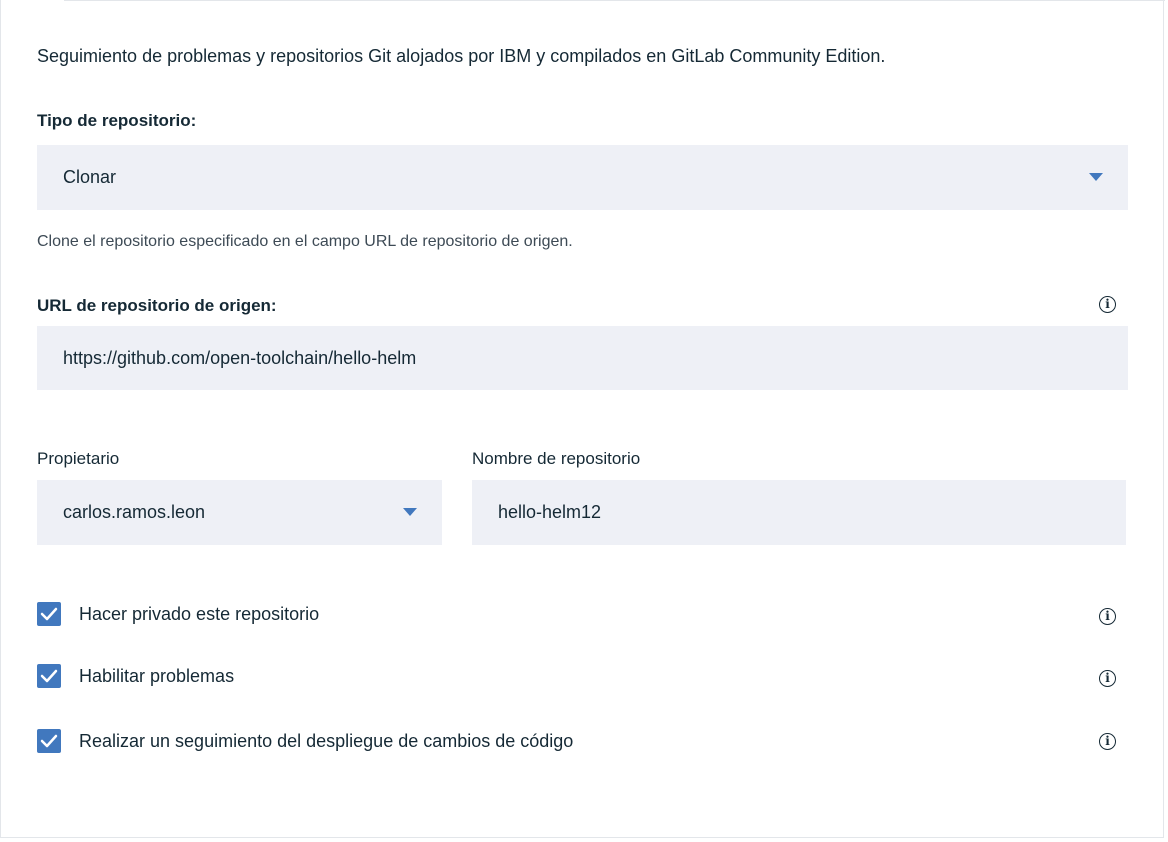 This screenshot has width=1168, height=842. I want to click on tab-indicator, so click(32, 0).